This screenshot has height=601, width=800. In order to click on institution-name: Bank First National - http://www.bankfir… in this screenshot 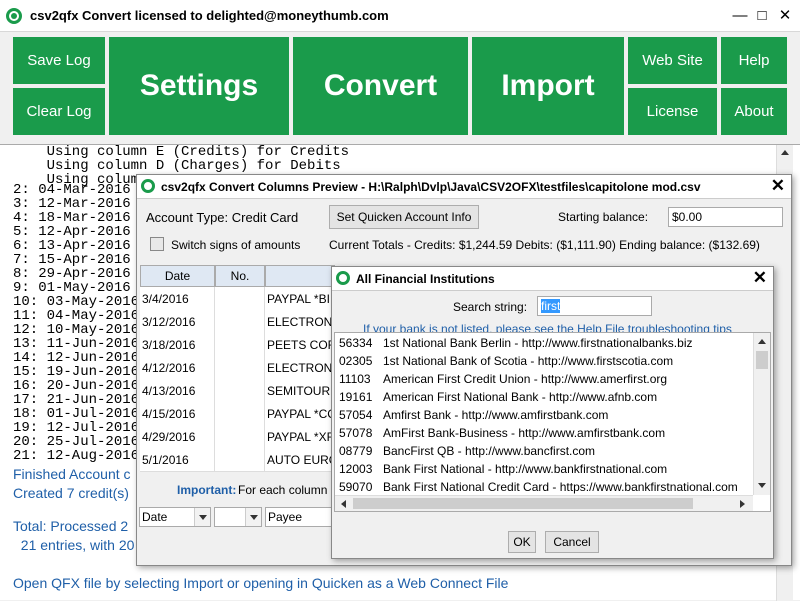, I will do `click(525, 469)`.